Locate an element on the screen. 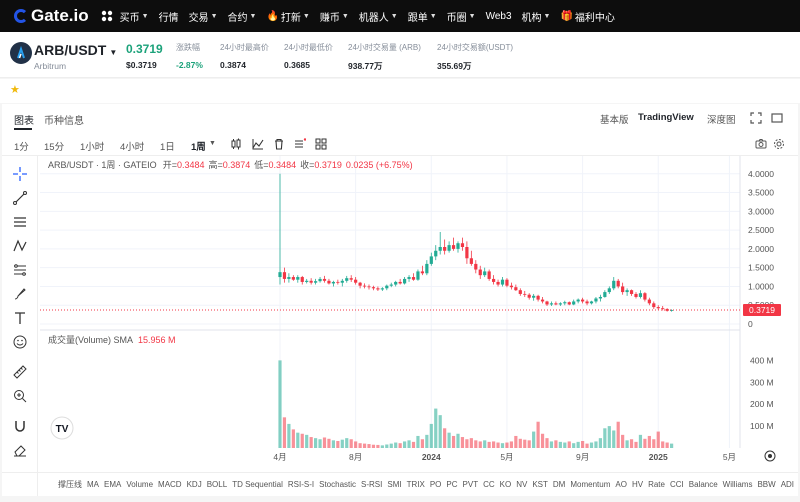 The height and width of the screenshot is (502, 800). nav-item-label: Web3 is located at coordinates (498, 16).